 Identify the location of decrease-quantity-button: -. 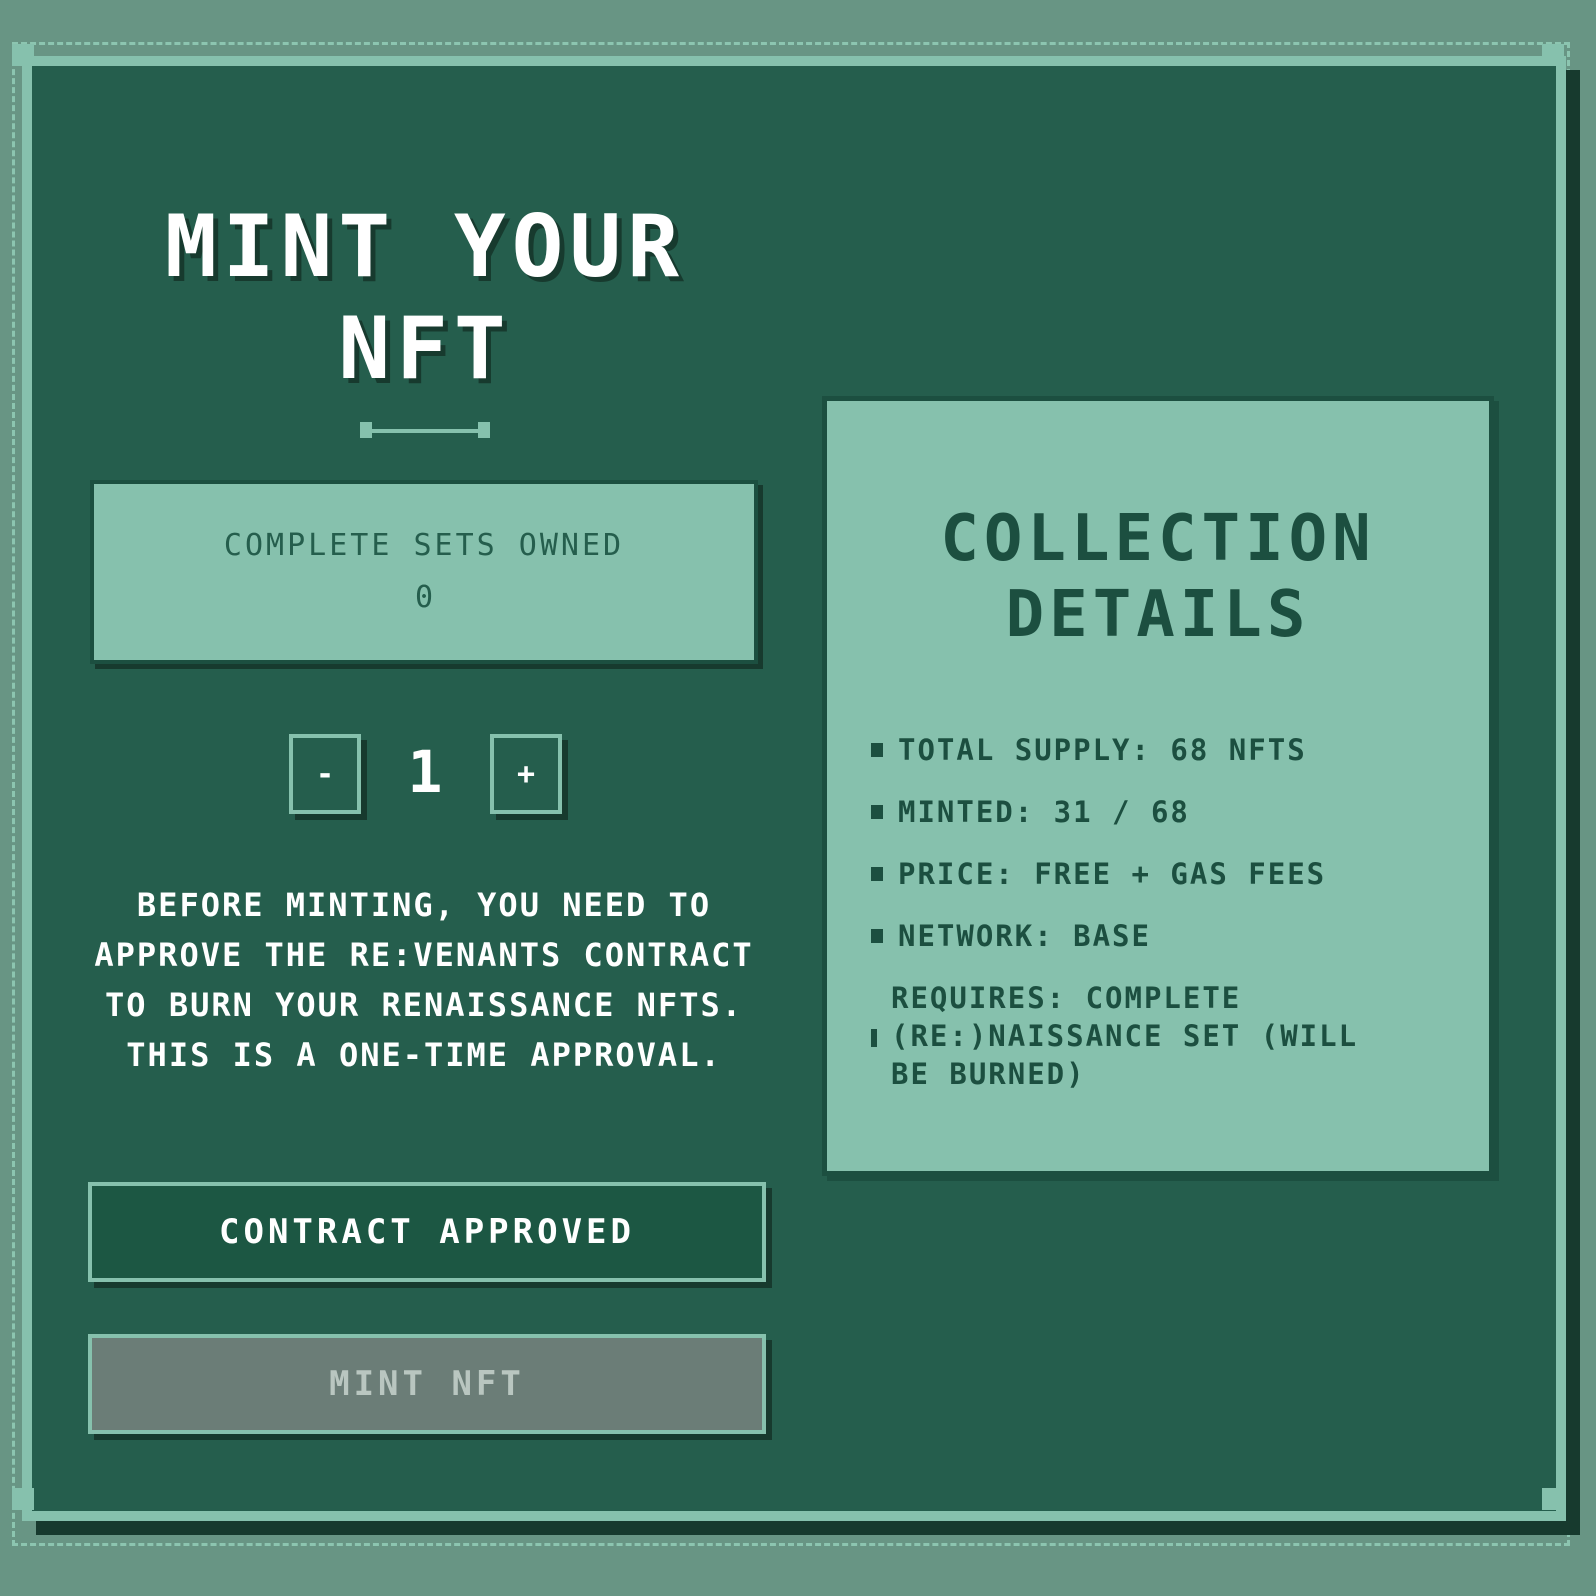
(325, 774).